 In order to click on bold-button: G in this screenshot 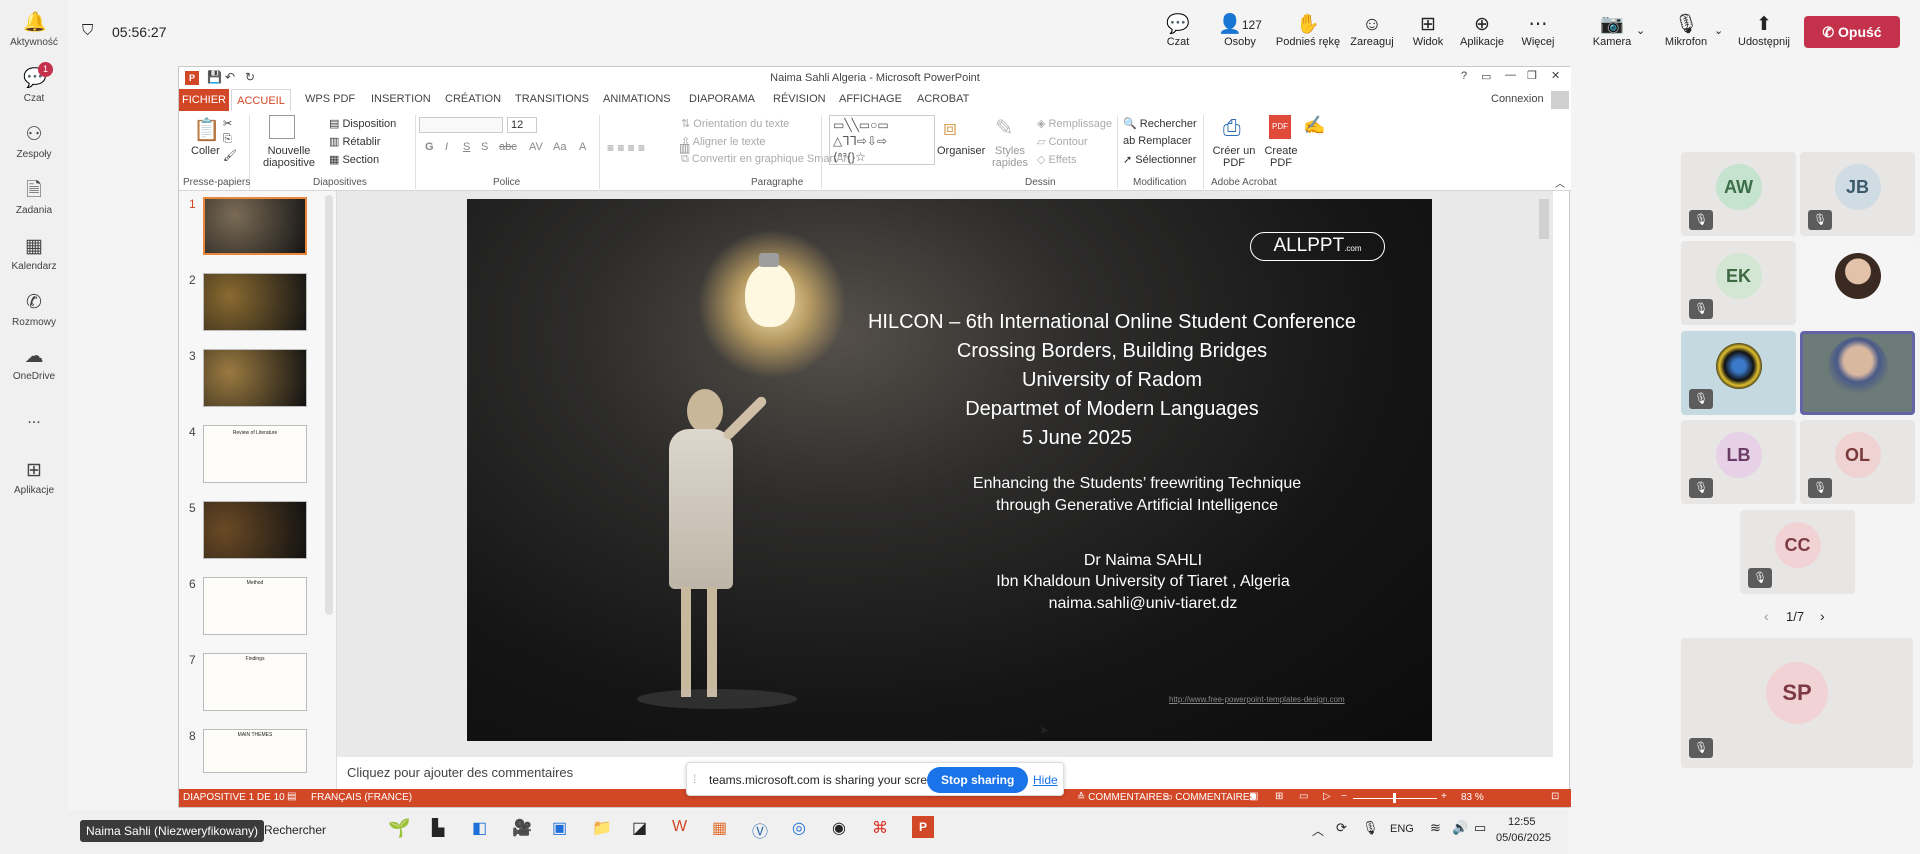, I will do `click(429, 147)`.